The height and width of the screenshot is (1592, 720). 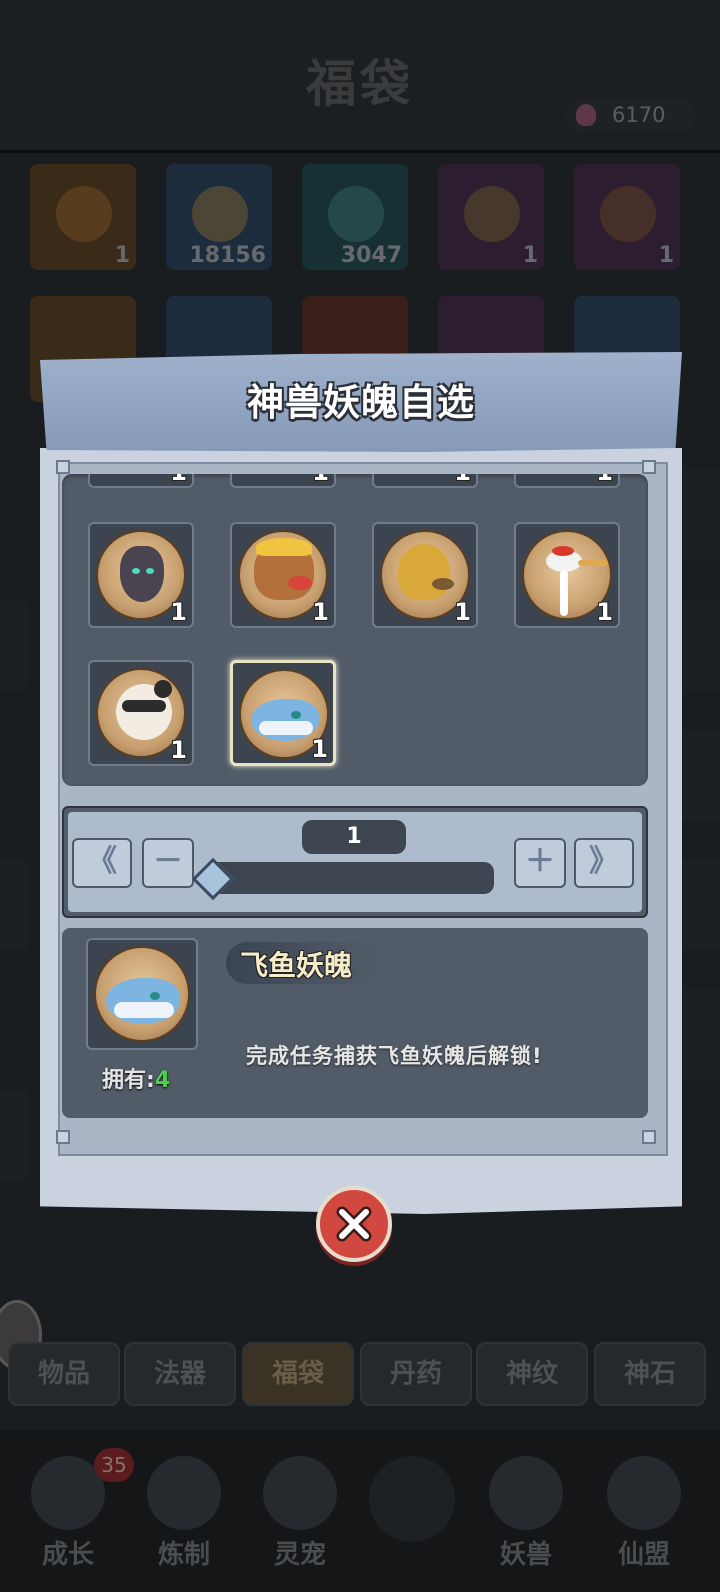 What do you see at coordinates (136, 1080) in the screenshot?
I see `owned-count: 拥有:4` at bounding box center [136, 1080].